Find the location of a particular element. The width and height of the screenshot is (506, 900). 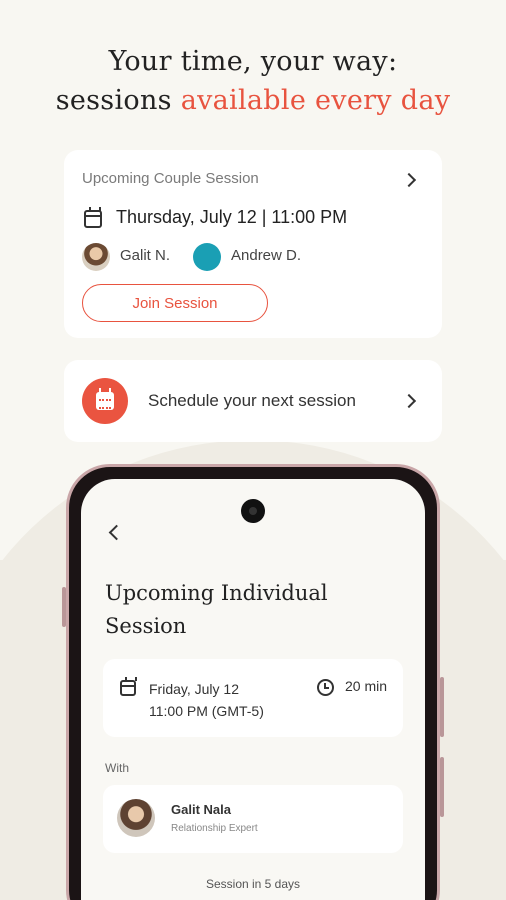

participant-name: Andrew D. is located at coordinates (266, 255).